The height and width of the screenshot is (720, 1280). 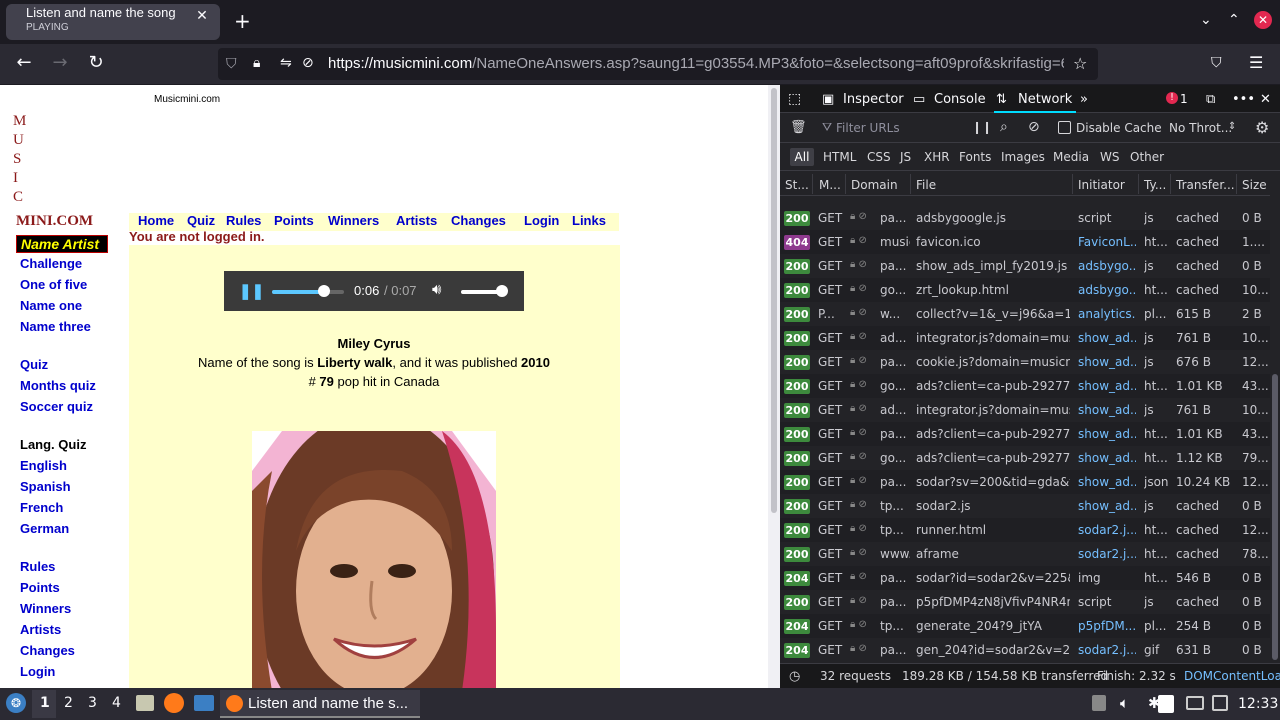 I want to click on column-size: Size, so click(x=1254, y=185).